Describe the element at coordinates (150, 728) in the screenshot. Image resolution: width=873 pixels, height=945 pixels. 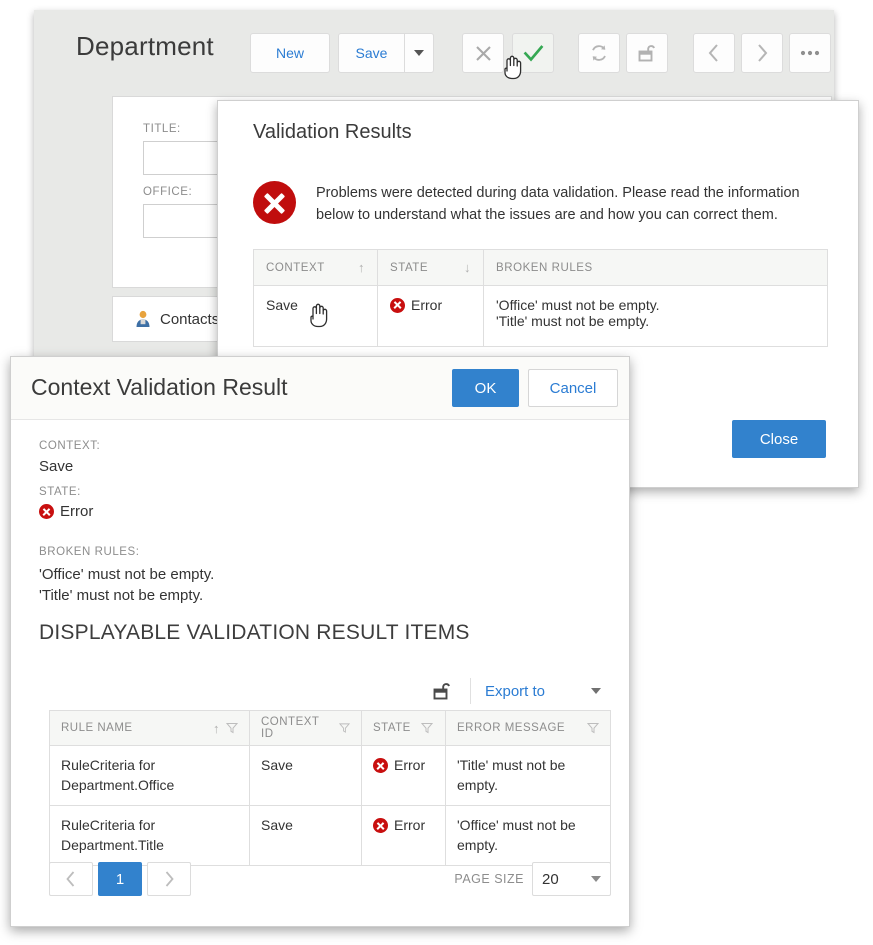
I see `column-header-rule-name: RULE NAME ↑` at that location.